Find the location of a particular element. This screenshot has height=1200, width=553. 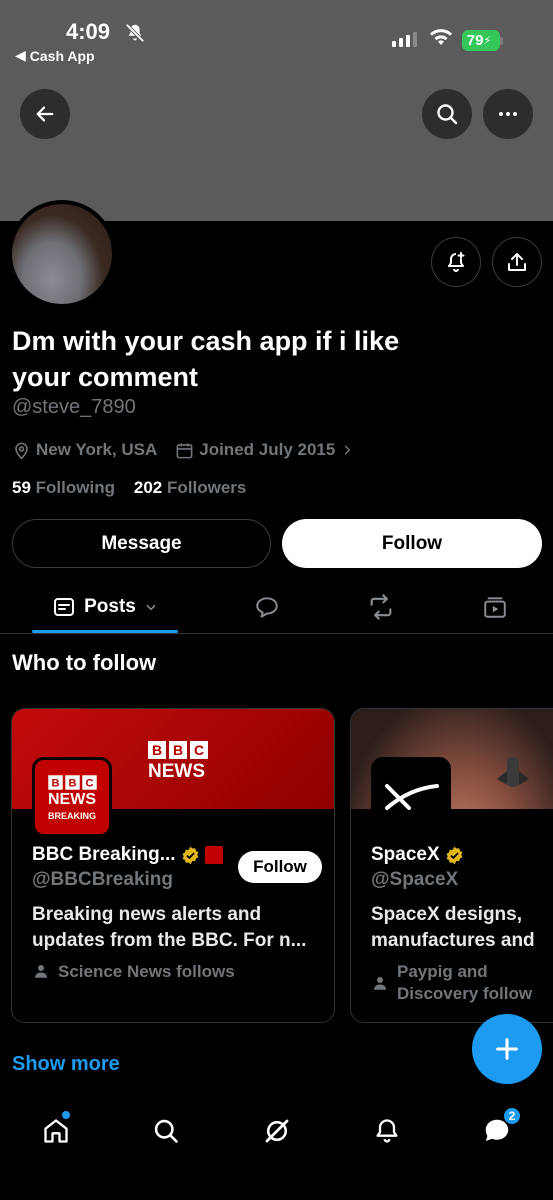

tab-posts: Posts is located at coordinates (105, 606).